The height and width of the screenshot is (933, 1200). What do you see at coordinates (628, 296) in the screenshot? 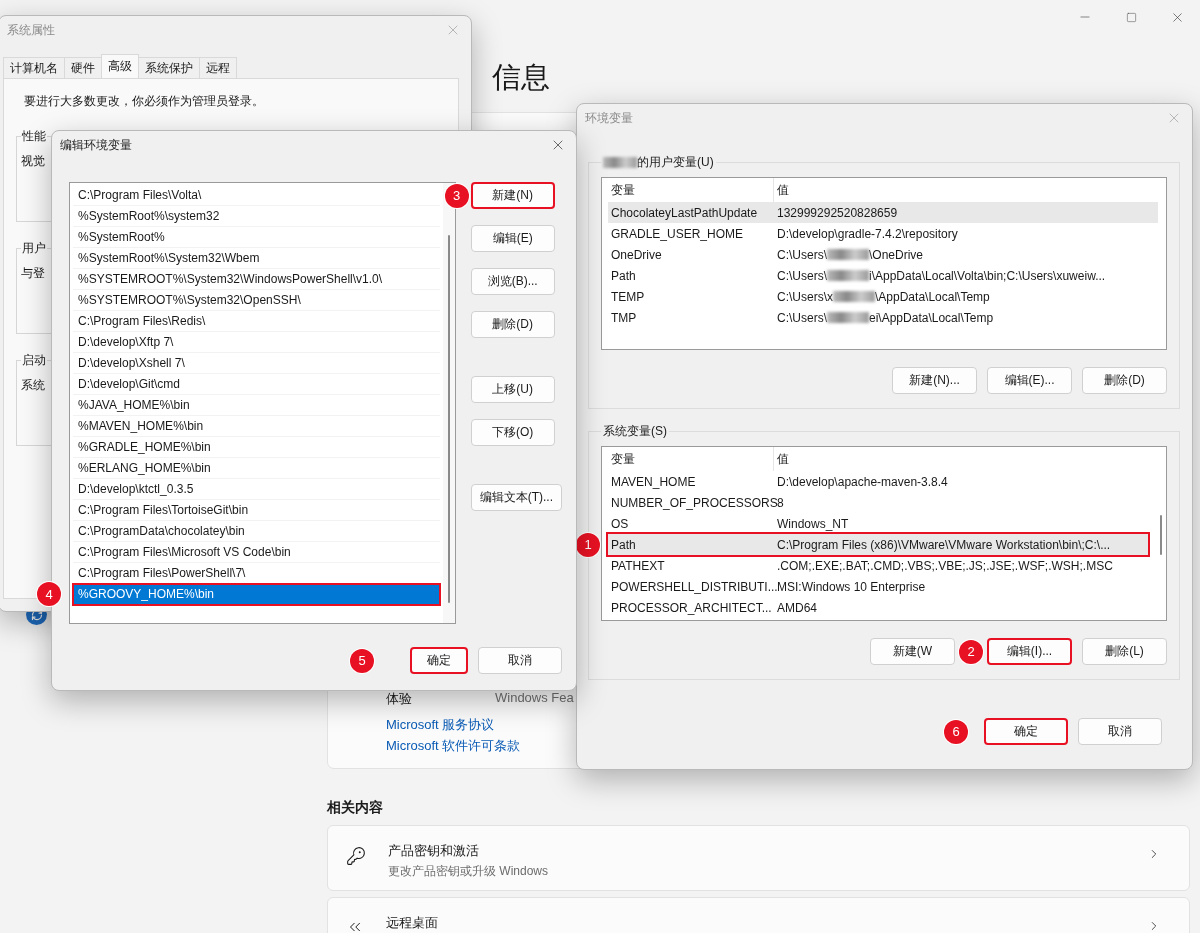
I see `table-cell-text: TEMP` at bounding box center [628, 296].